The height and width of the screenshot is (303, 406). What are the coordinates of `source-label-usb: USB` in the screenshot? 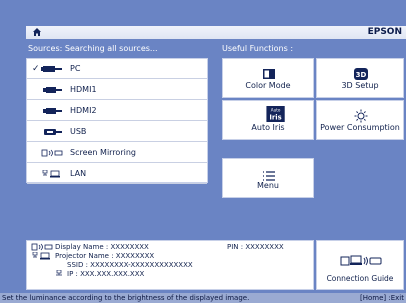 It's located at (78, 131).